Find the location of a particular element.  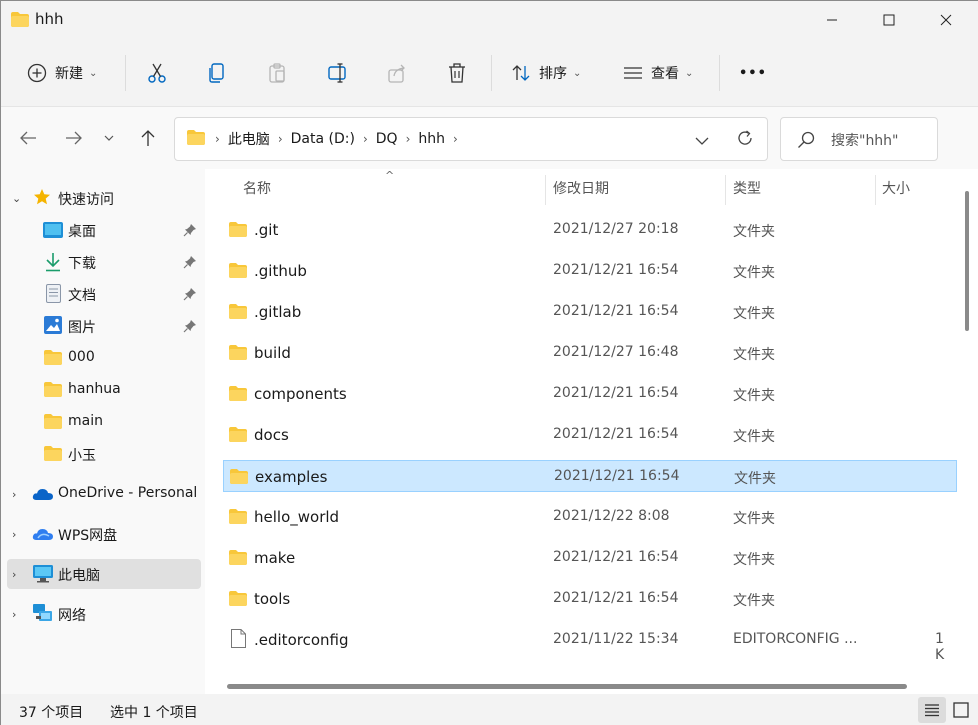

rename-icon is located at coordinates (337, 73).